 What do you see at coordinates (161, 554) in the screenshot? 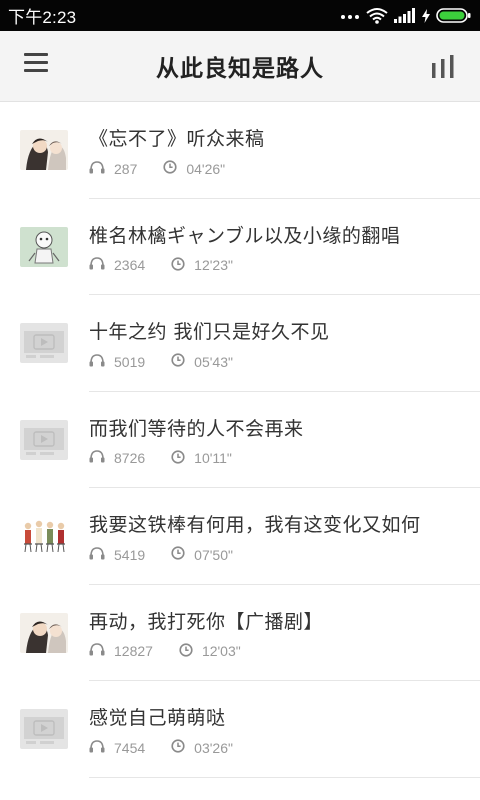
I see `episode-meta: 5419 07'50"` at bounding box center [161, 554].